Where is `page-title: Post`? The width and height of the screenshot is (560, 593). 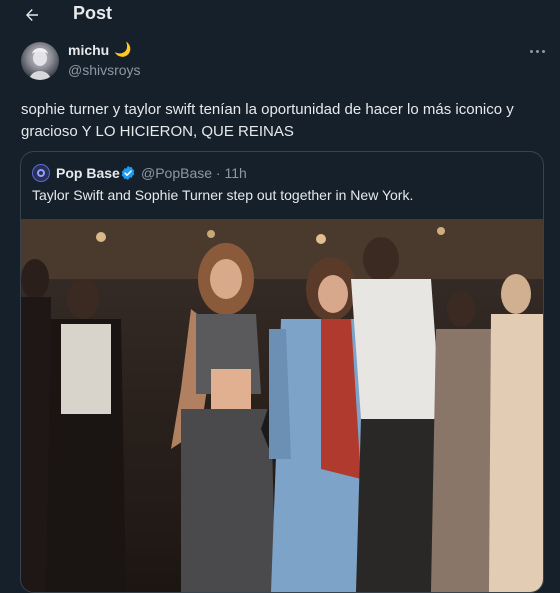
page-title: Post is located at coordinates (93, 13).